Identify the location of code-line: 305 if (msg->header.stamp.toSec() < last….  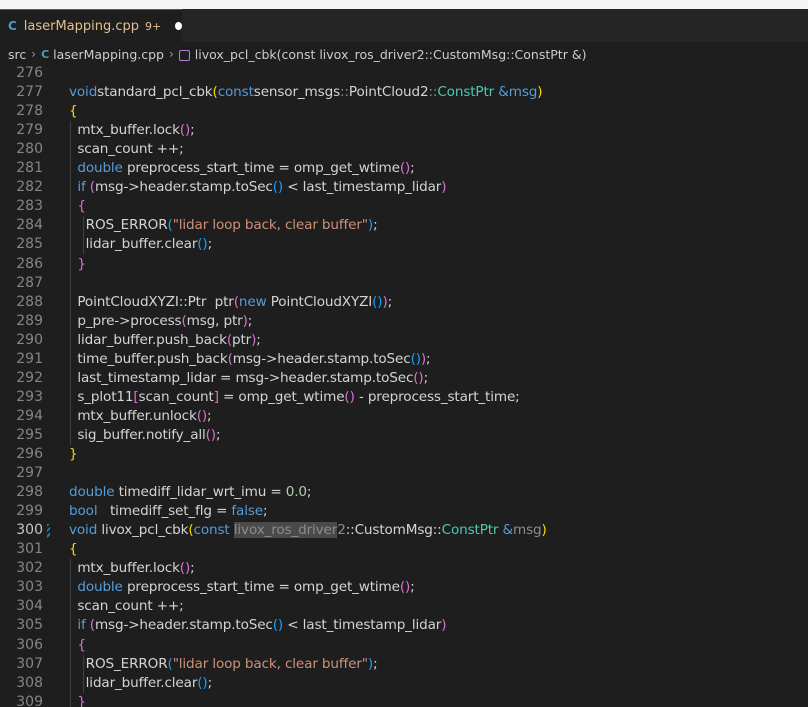
(404, 625).